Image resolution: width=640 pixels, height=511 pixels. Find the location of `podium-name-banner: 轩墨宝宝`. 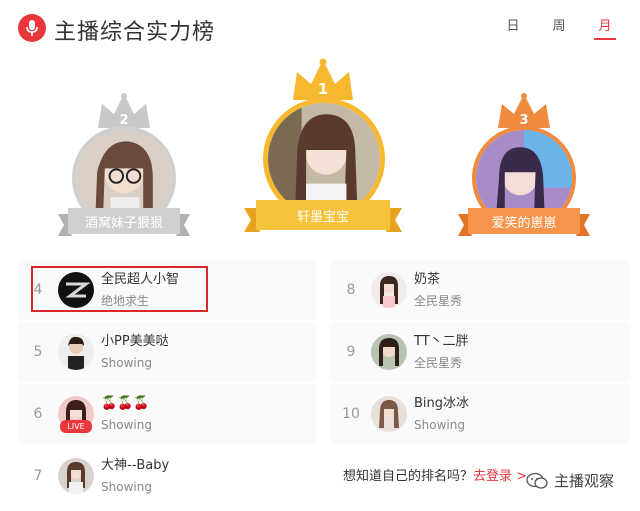

podium-name-banner: 轩墨宝宝 is located at coordinates (323, 215).